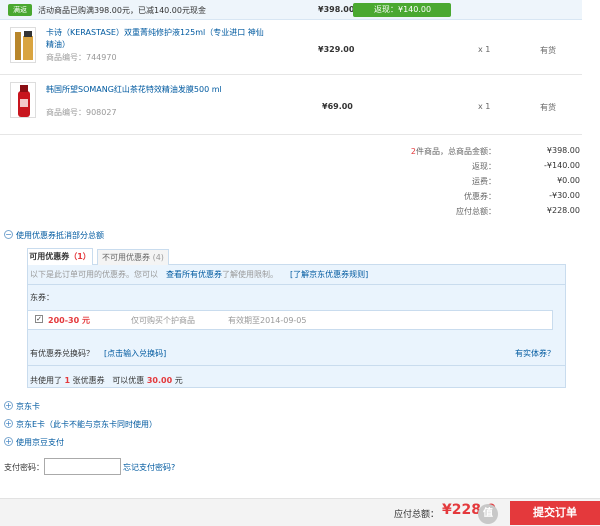 This screenshot has width=600, height=526. I want to click on tab-unavailable-coupons: 不可用优惠券 (4), so click(133, 257).